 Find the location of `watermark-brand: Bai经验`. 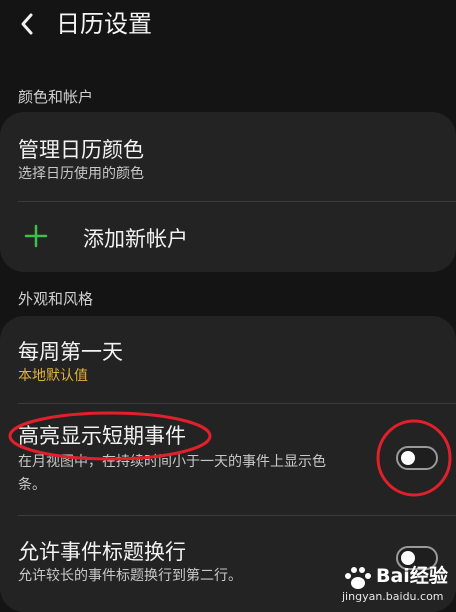

watermark-brand: Bai经验 is located at coordinates (412, 576).